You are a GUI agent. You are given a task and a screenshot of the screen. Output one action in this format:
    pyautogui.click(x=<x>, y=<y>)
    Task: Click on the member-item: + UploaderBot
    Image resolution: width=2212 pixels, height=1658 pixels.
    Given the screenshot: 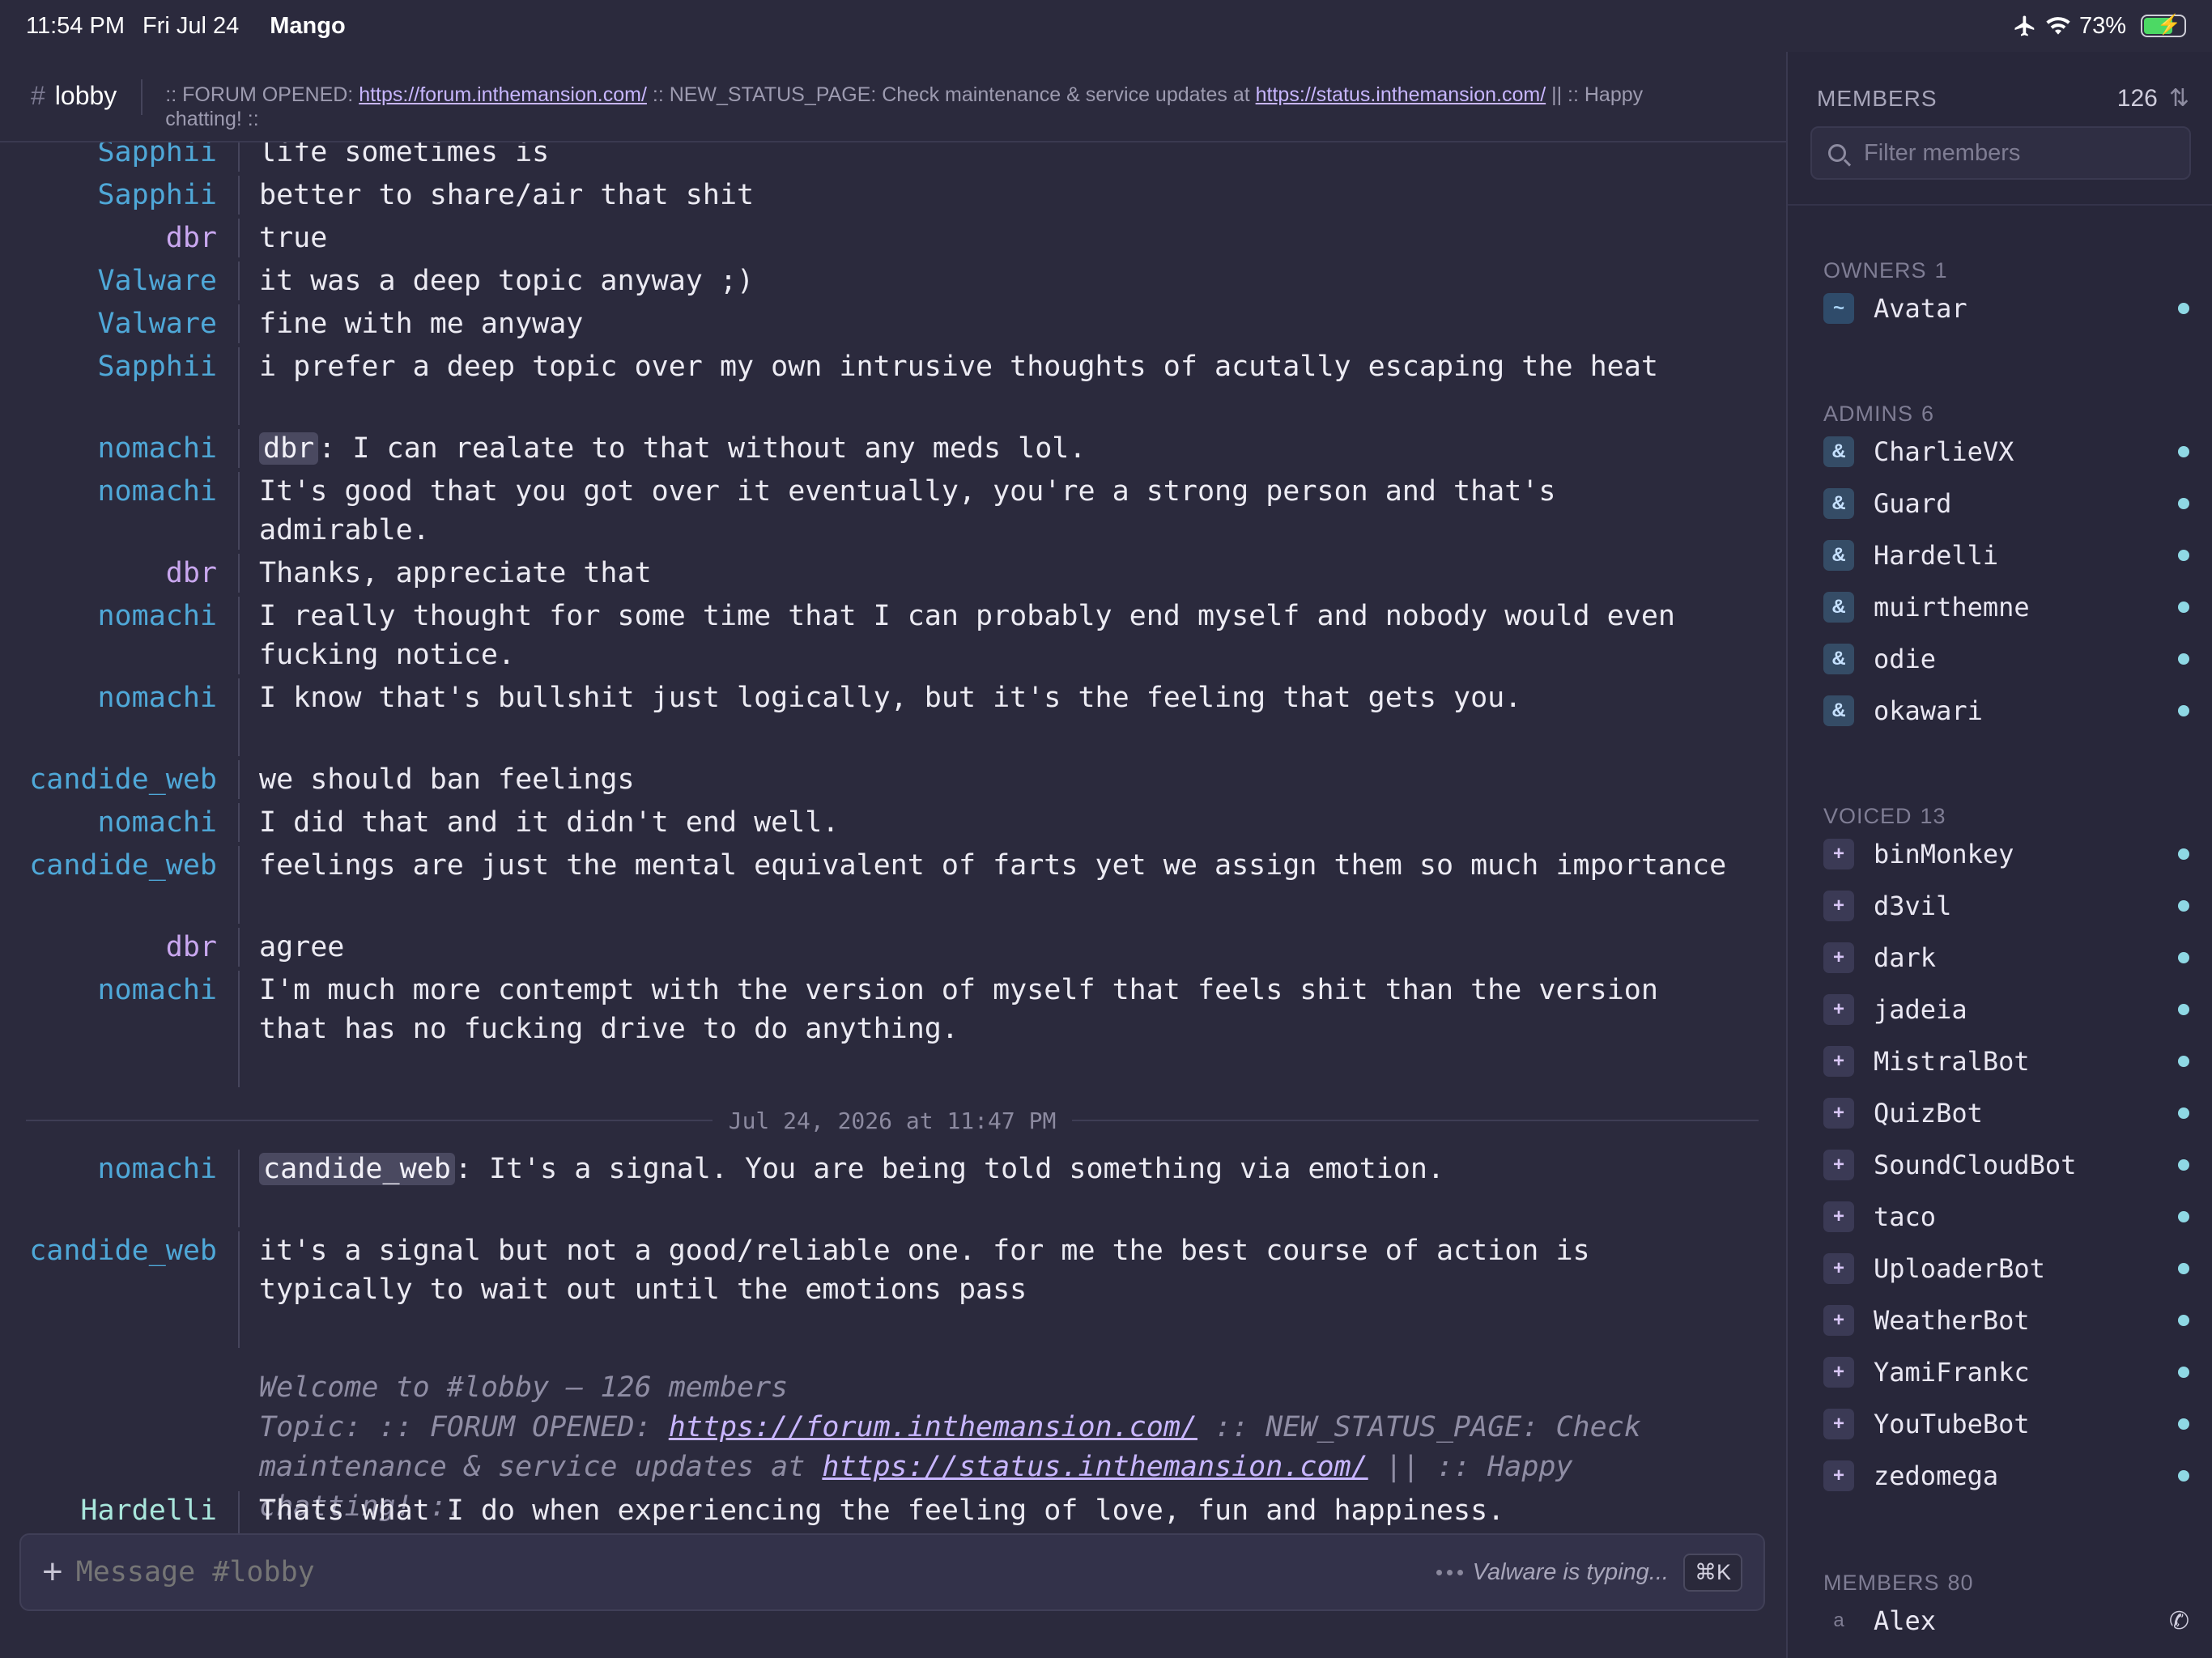 What is the action you would take?
    pyautogui.click(x=2006, y=1268)
    